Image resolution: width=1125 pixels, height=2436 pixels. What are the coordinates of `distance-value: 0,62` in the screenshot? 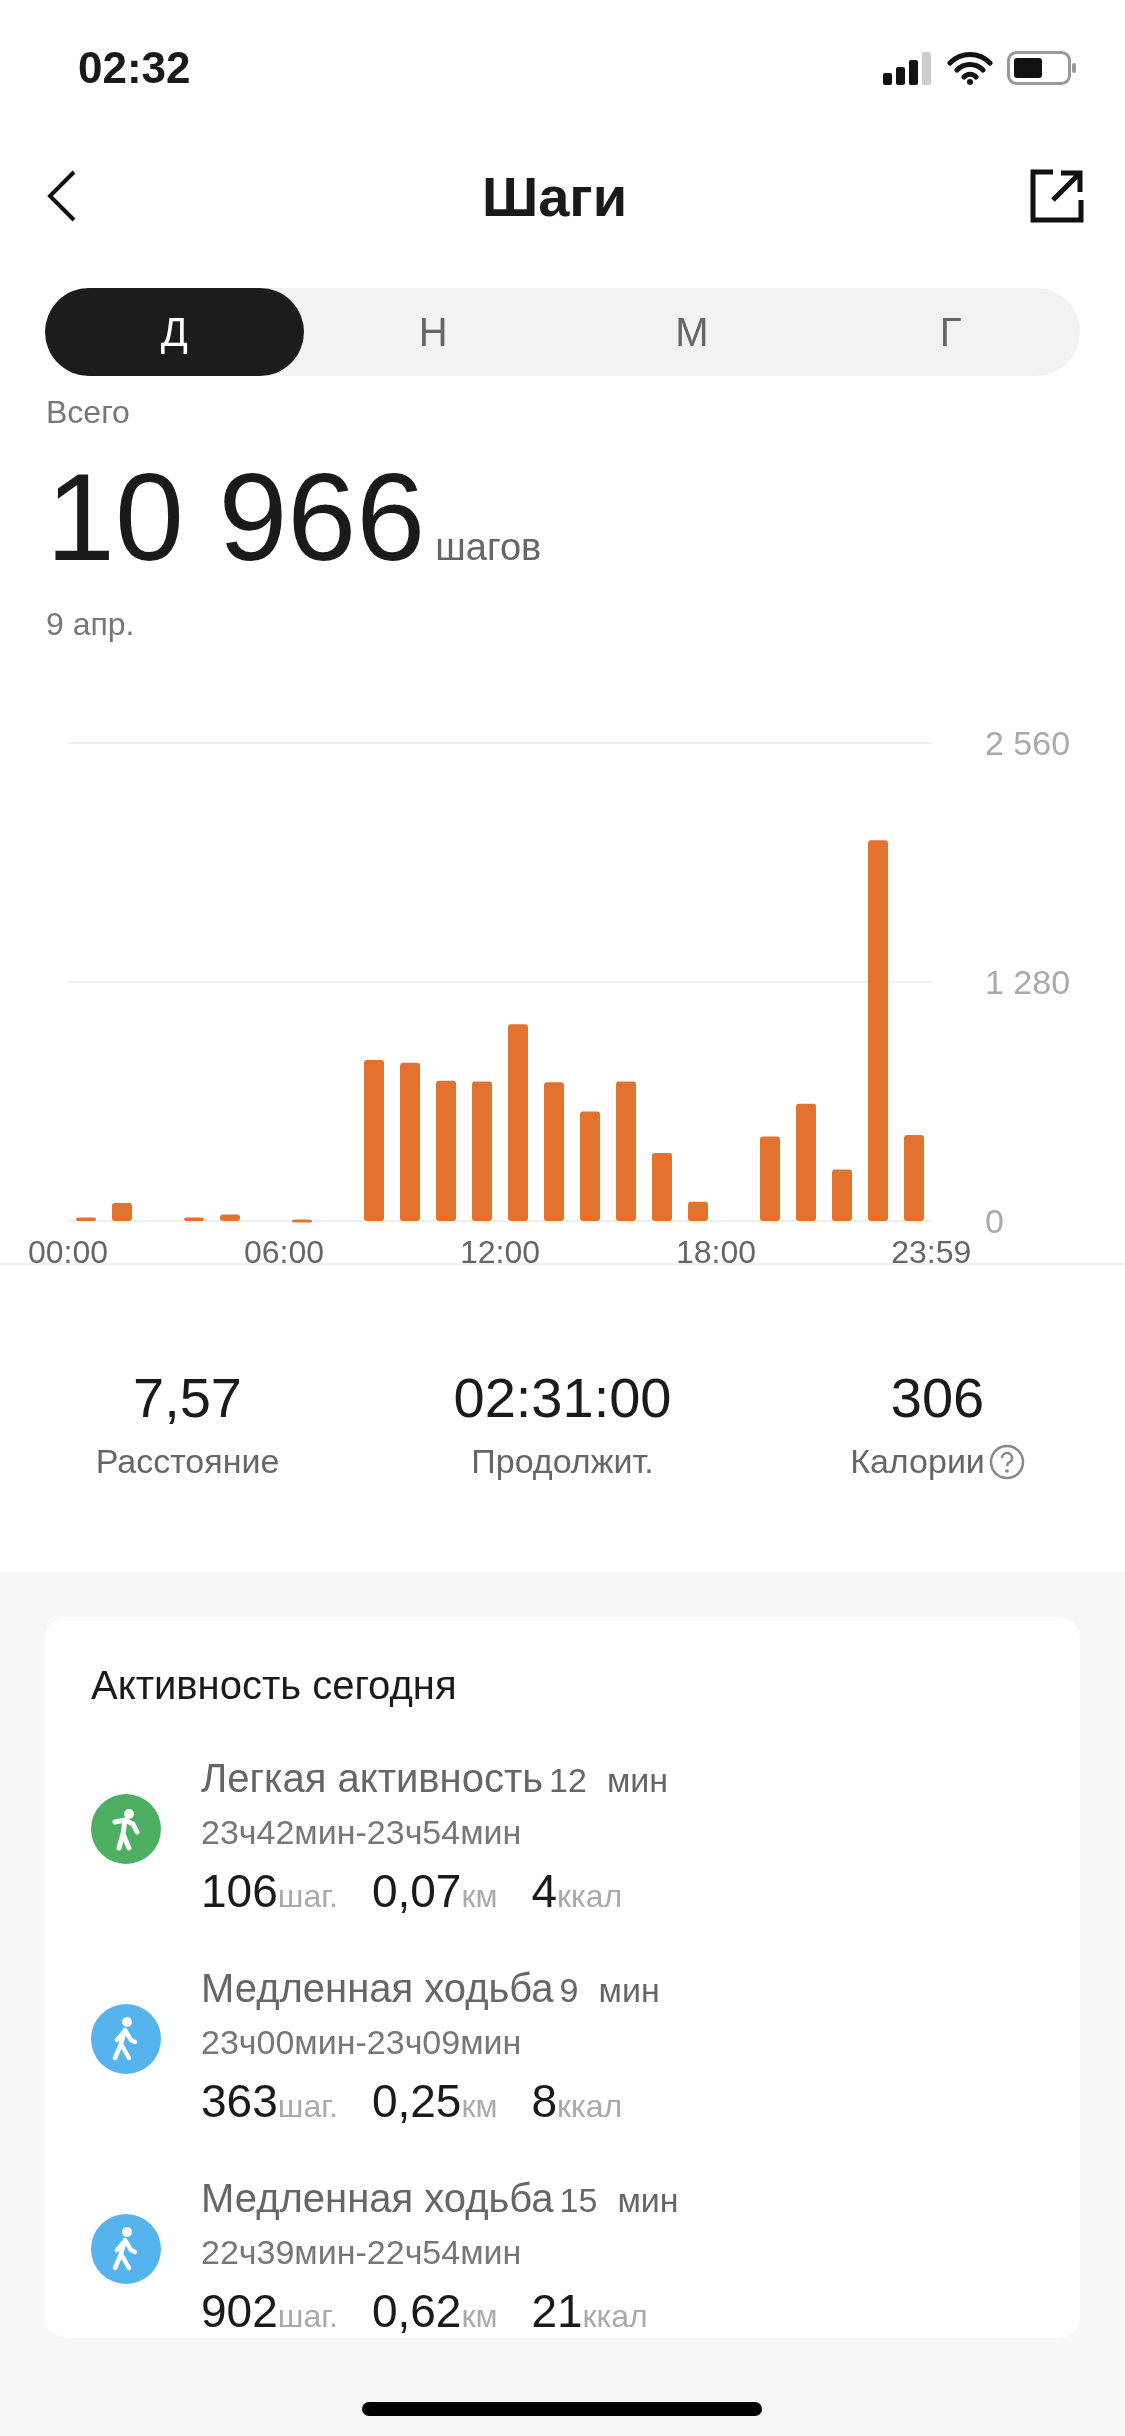 It's located at (416, 2311).